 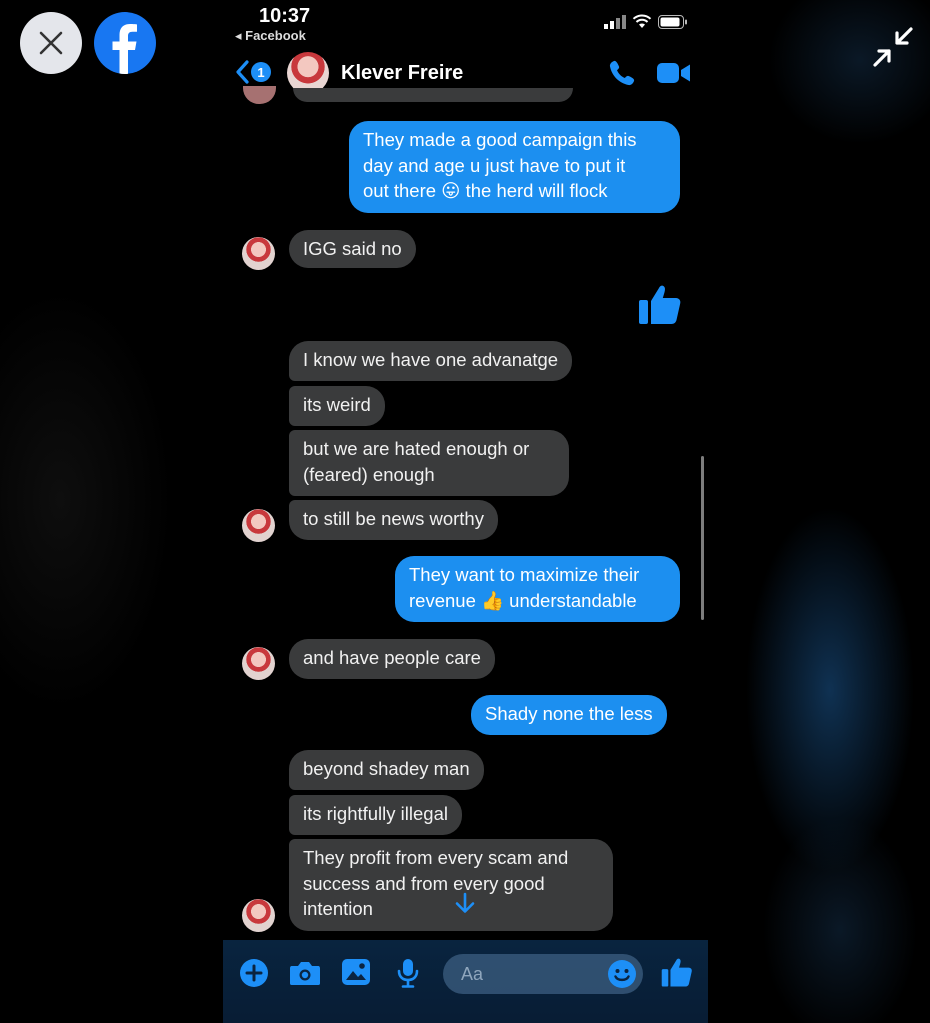 I want to click on image-icon, so click(x=356, y=972).